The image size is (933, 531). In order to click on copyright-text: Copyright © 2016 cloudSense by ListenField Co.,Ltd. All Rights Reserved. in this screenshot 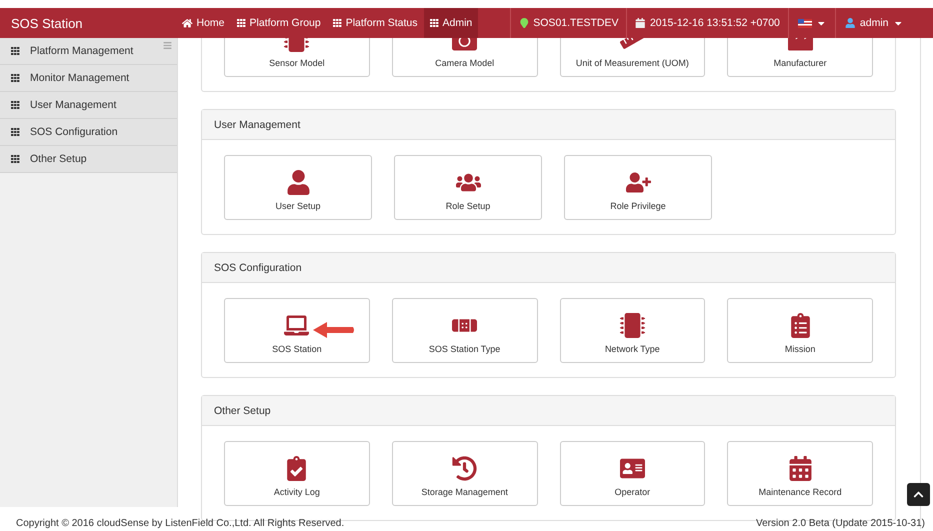, I will do `click(180, 523)`.